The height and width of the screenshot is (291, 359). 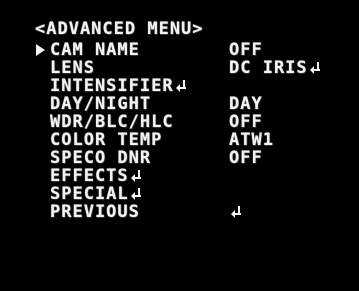 What do you see at coordinates (246, 104) in the screenshot?
I see `day-night-value: DAY` at bounding box center [246, 104].